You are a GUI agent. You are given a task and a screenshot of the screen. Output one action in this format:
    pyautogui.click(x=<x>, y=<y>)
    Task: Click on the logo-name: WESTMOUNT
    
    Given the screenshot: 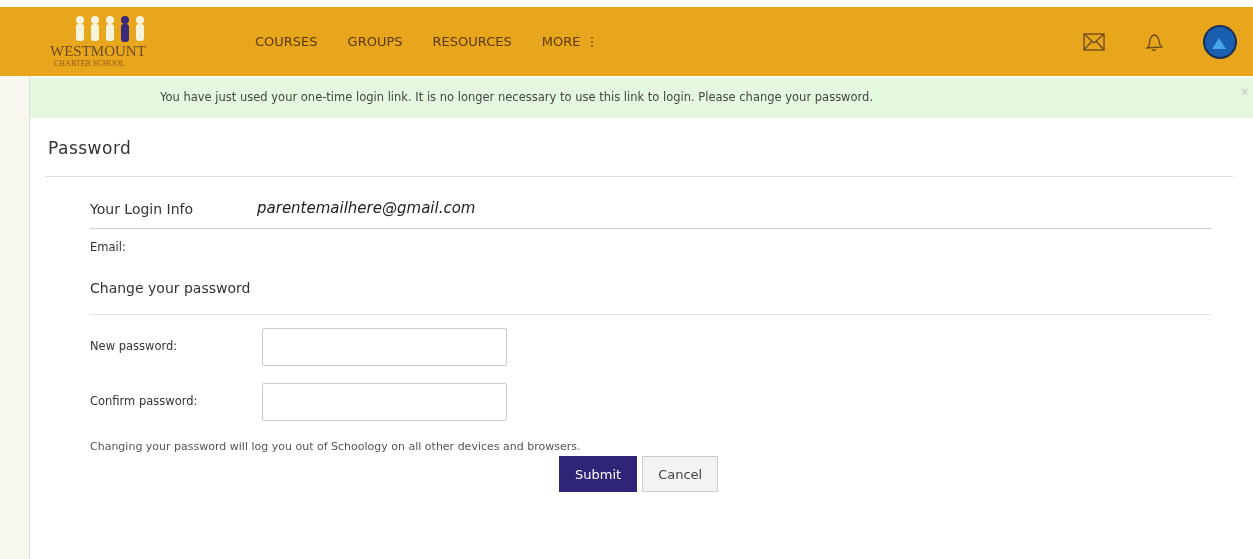 What is the action you would take?
    pyautogui.click(x=98, y=51)
    